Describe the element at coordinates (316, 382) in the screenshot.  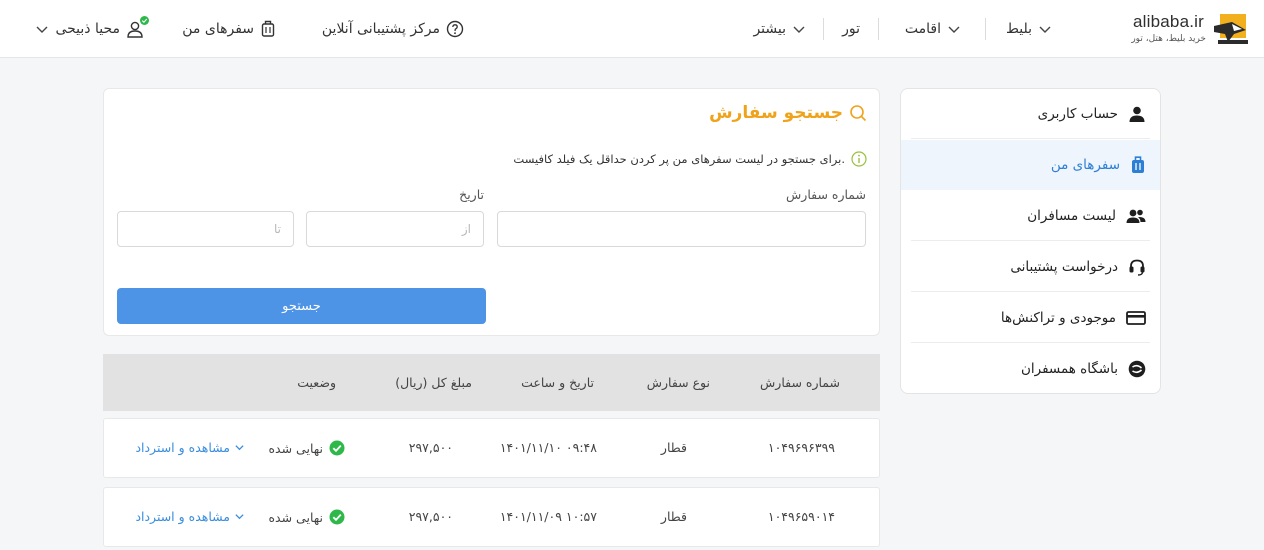
I see `col-status: وضعیت` at that location.